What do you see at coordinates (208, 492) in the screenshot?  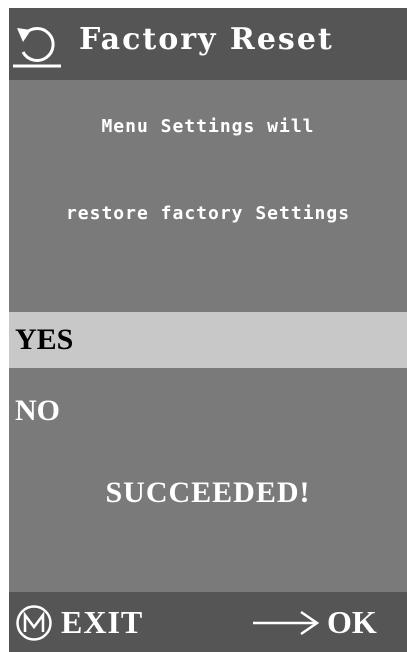 I see `status-message: SUCCEEDED!` at bounding box center [208, 492].